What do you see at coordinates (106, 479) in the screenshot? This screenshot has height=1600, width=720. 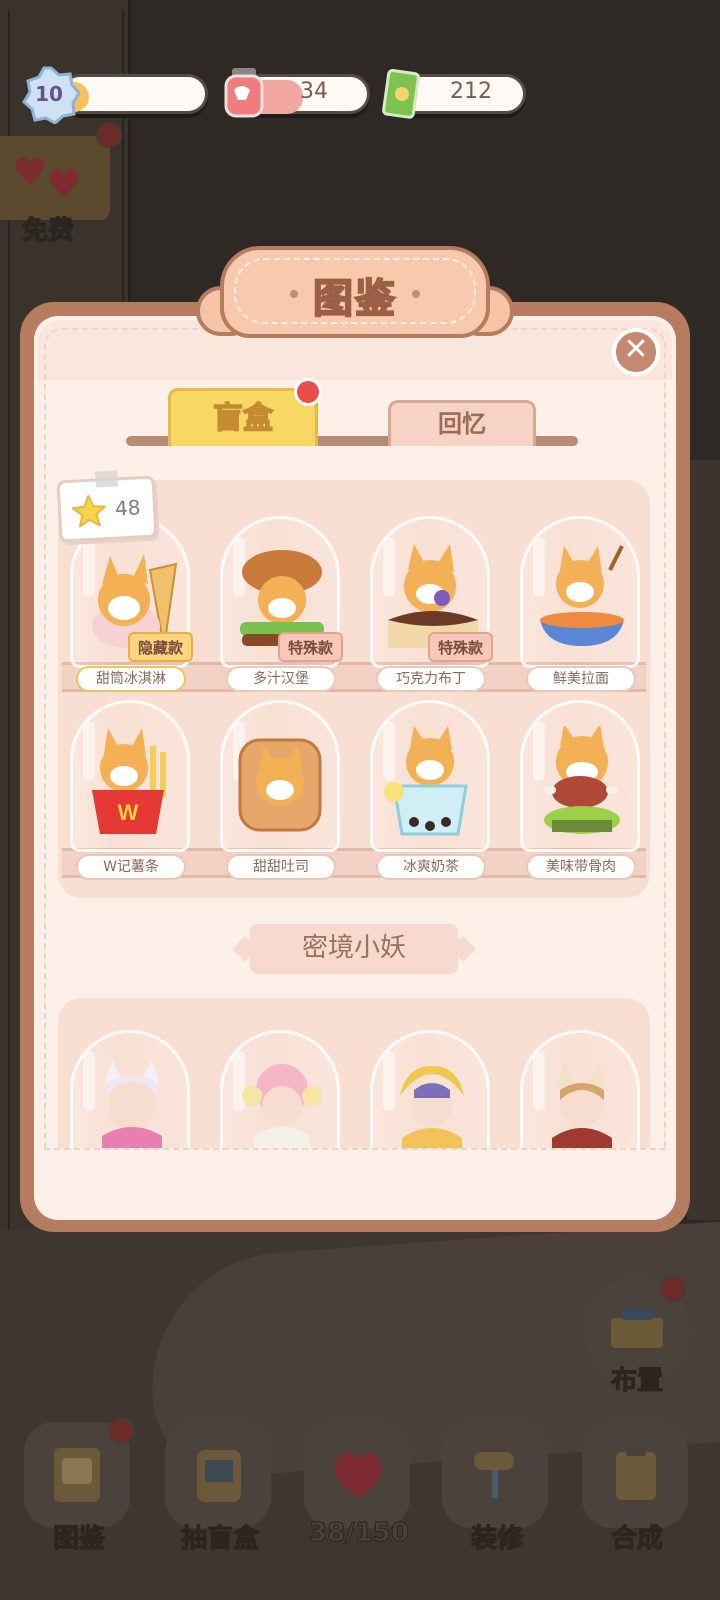 I see `tape-decoration` at bounding box center [106, 479].